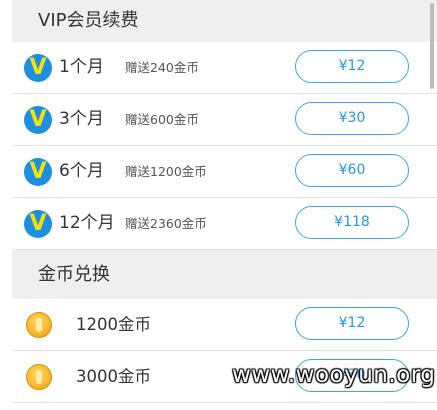 This screenshot has height=410, width=437. I want to click on vip-plan-row: V 1个月 赠送240金币 ¥12, so click(224, 68).